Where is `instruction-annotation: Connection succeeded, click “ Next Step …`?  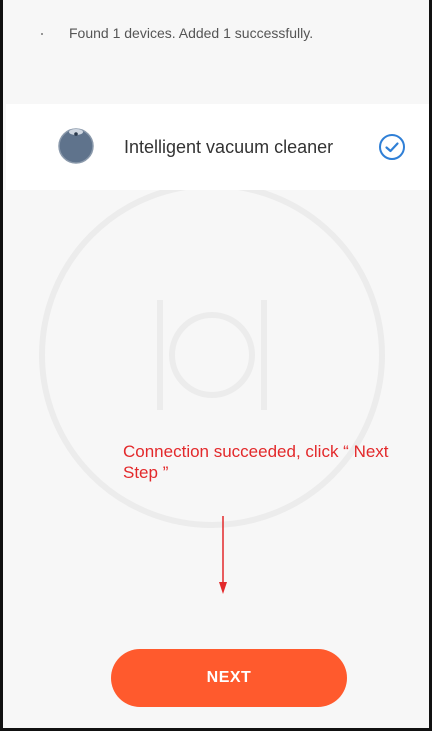
instruction-annotation: Connection succeeded, click “ Next Step … is located at coordinates (256, 462).